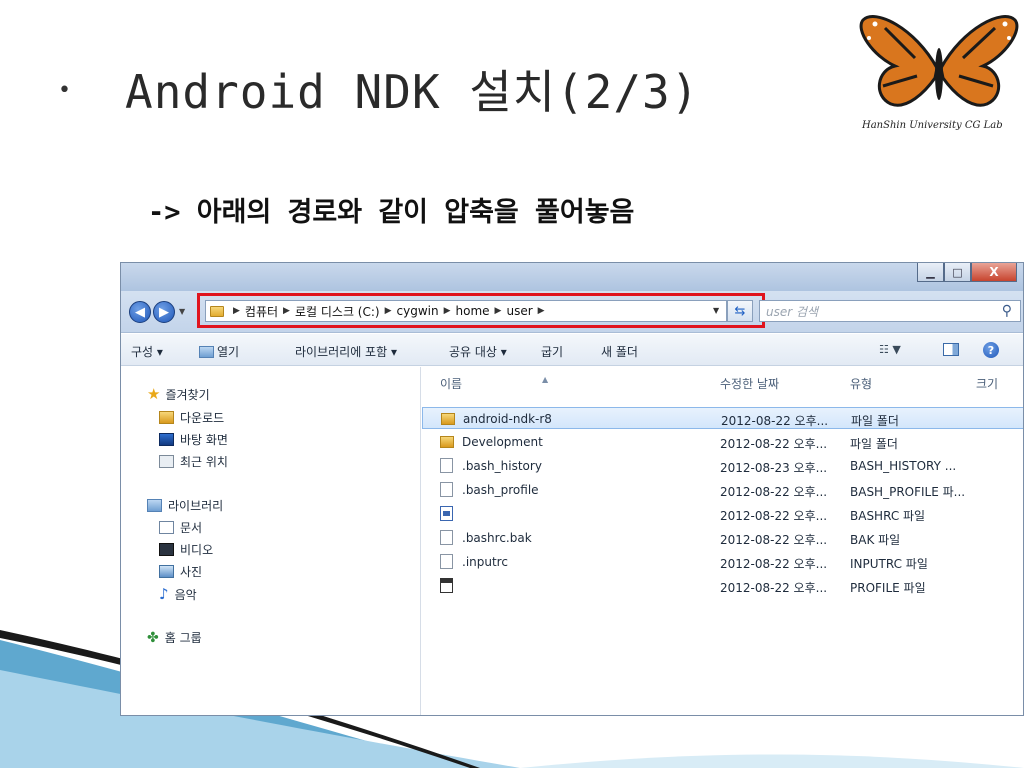  I want to click on search-input: user 검색 ⚲, so click(890, 311).